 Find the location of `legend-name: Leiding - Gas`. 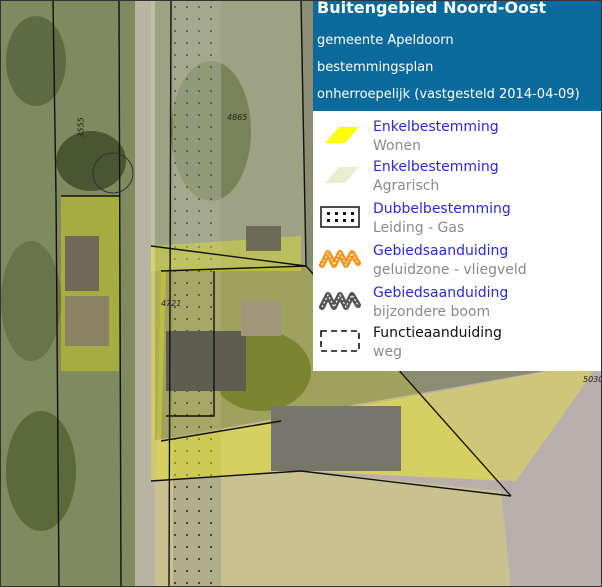

legend-name: Leiding - Gas is located at coordinates (419, 228).